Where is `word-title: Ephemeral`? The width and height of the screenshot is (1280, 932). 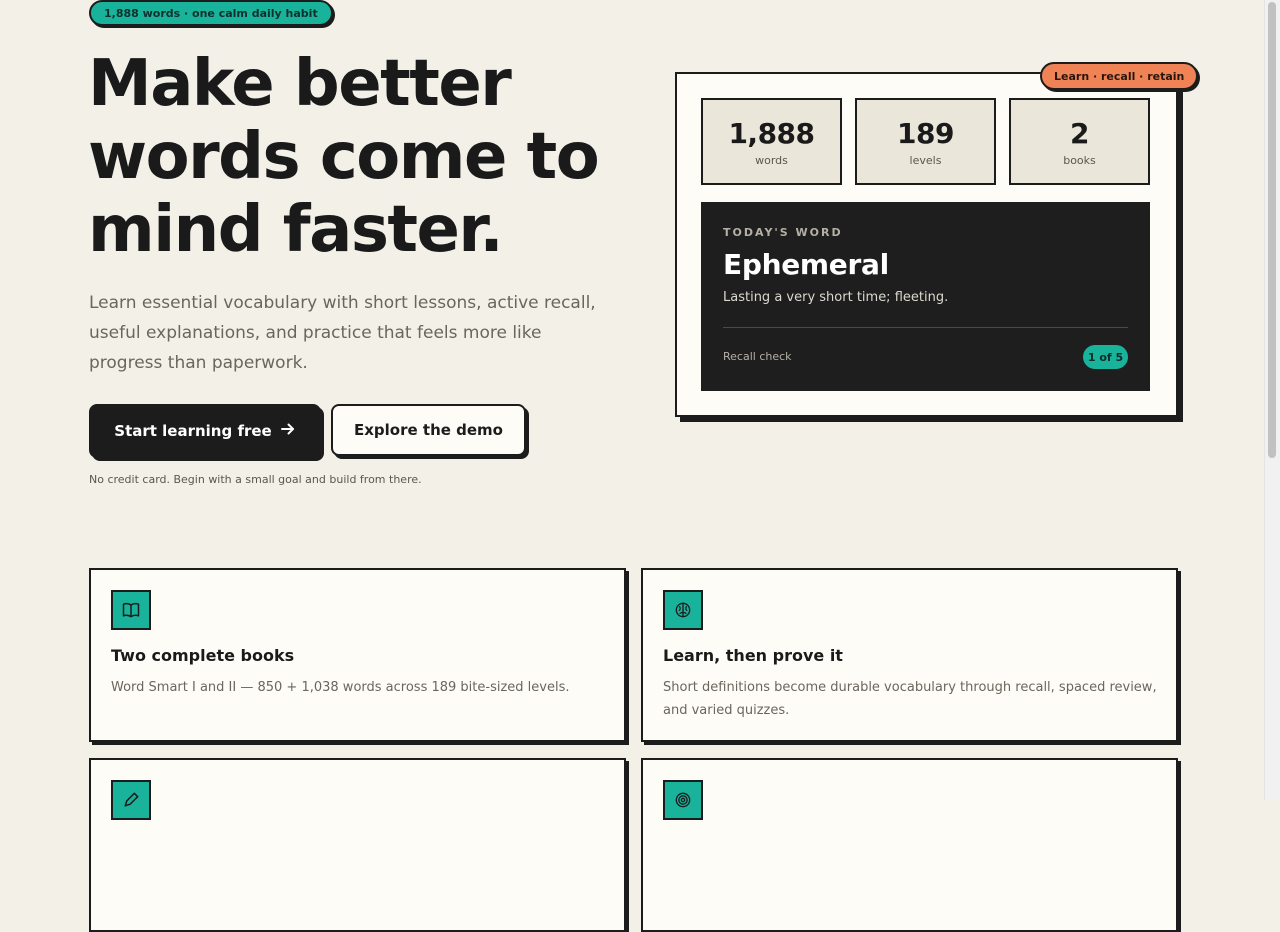
word-title: Ephemeral is located at coordinates (806, 264).